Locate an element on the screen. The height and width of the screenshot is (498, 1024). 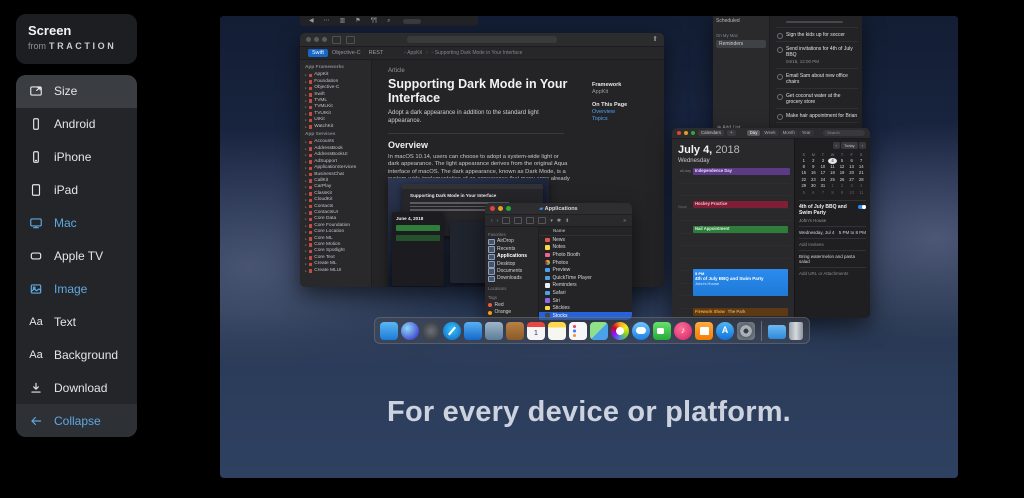
sidebar-item-size: Size is located at coordinates (76, 91).